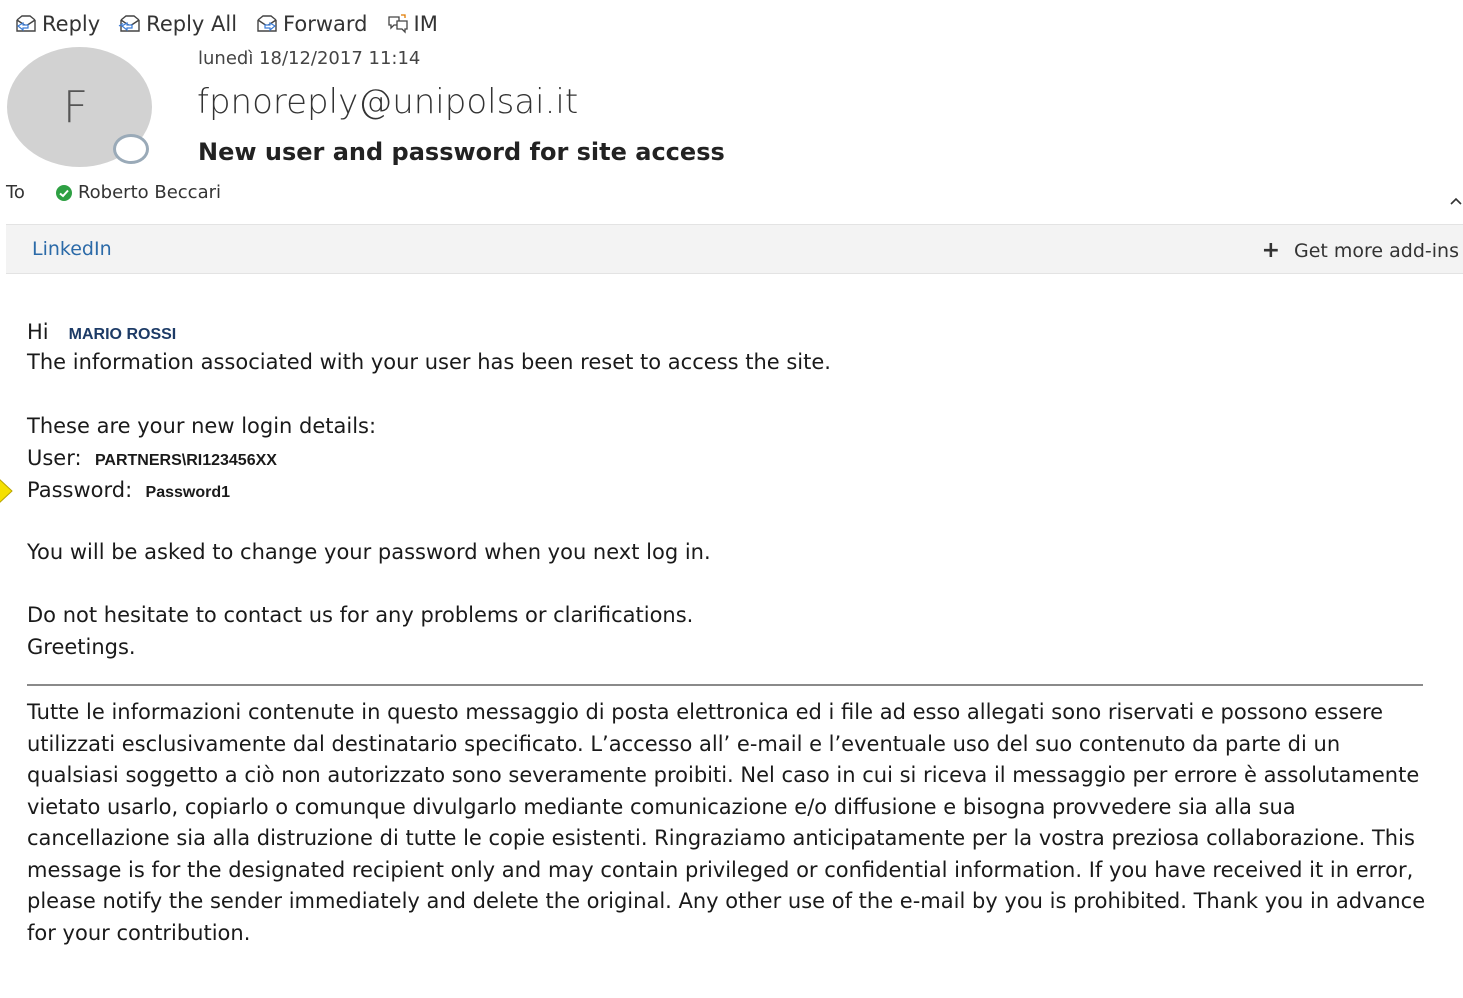 The height and width of the screenshot is (998, 1463). I want to click on forward-button: Forward, so click(311, 24).